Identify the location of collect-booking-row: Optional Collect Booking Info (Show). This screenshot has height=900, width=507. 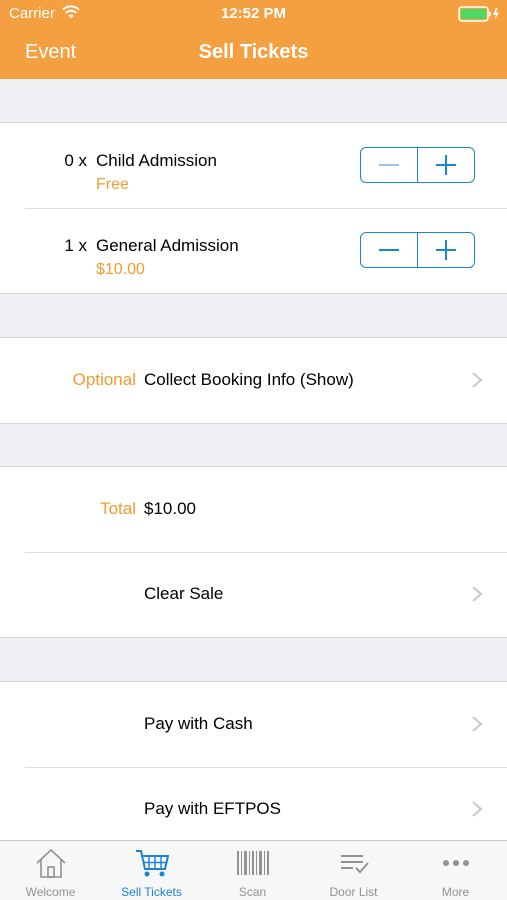
(253, 380).